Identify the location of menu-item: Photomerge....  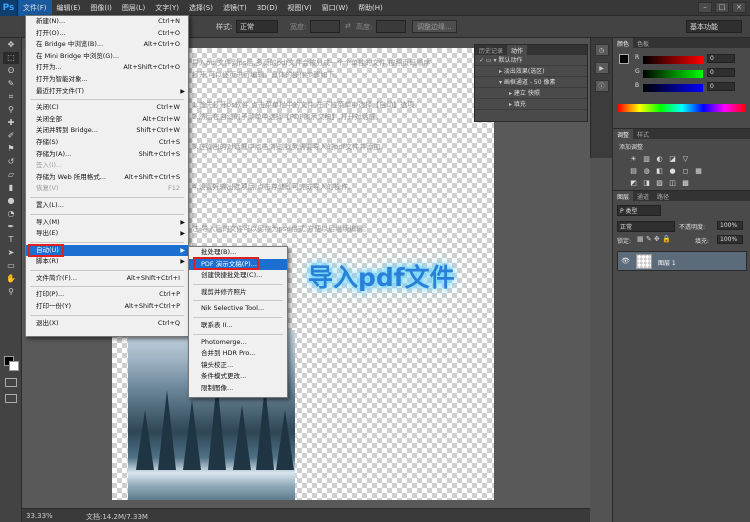
(238, 343).